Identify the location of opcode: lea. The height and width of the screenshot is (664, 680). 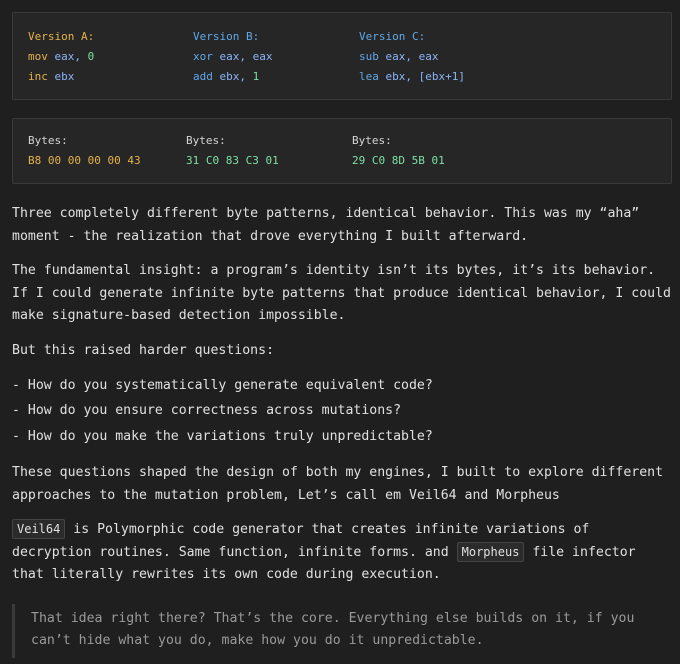
(369, 76).